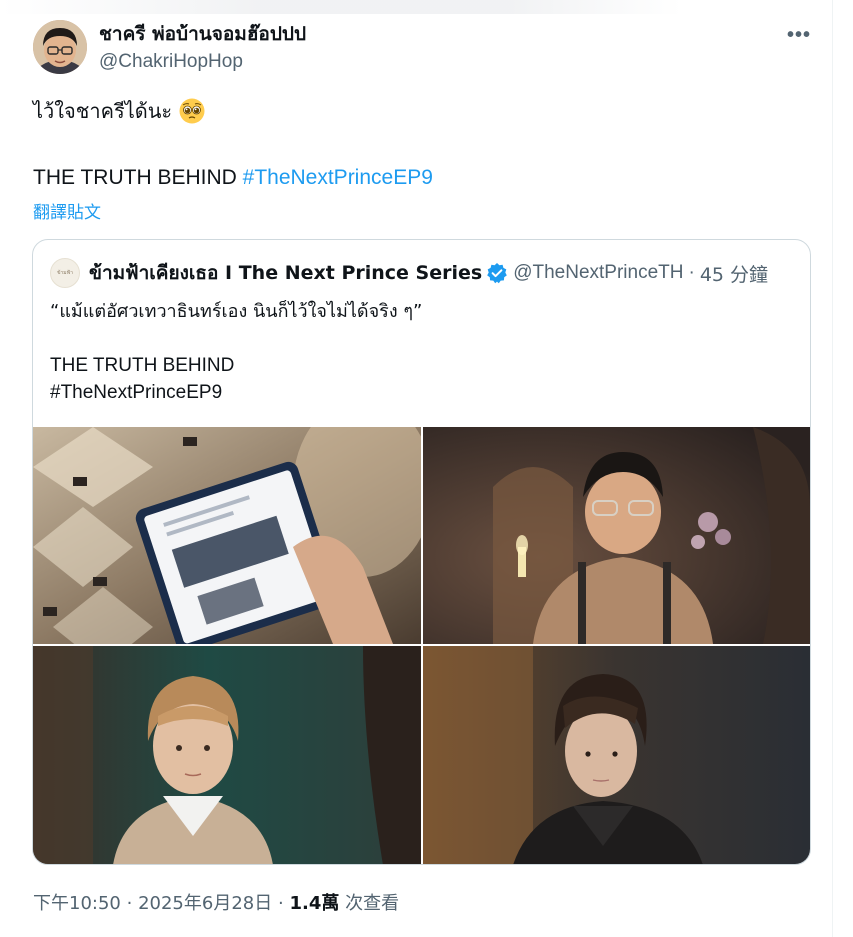  Describe the element at coordinates (135, 177) in the screenshot. I see `tweet-text-line2: THE TRUTH BEHIND` at that location.